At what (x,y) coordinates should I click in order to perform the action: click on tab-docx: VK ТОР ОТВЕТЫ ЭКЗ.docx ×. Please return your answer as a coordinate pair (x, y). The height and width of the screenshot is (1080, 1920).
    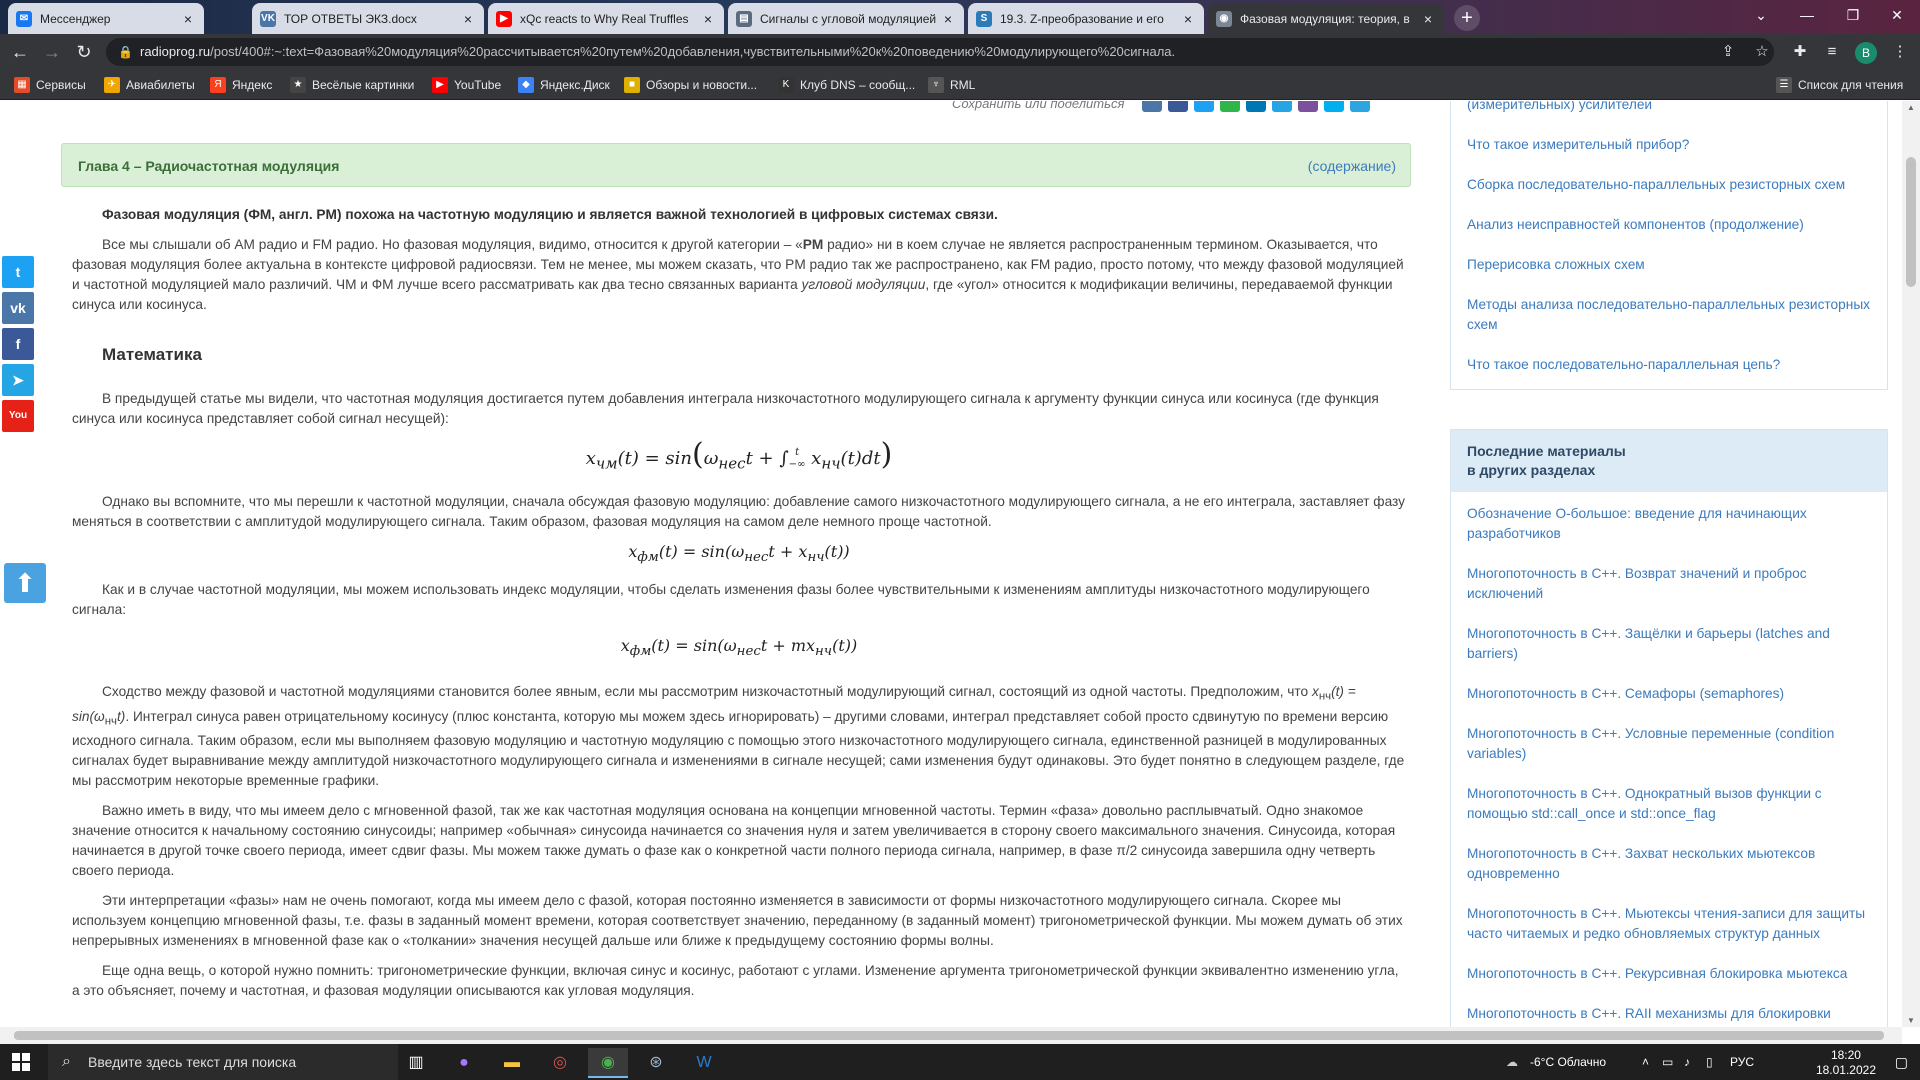
    Looking at the image, I should click on (368, 18).